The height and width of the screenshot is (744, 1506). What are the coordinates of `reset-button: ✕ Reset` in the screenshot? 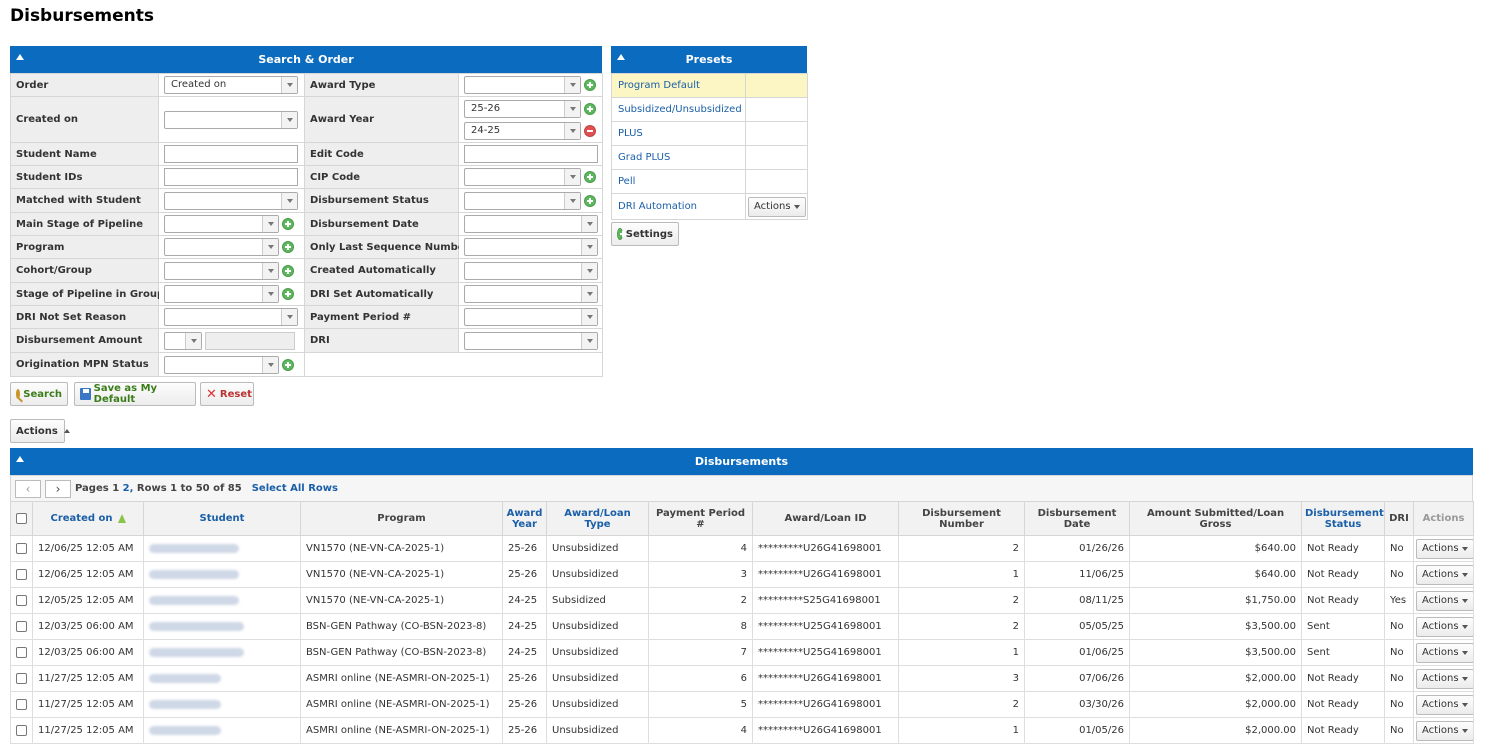 It's located at (227, 394).